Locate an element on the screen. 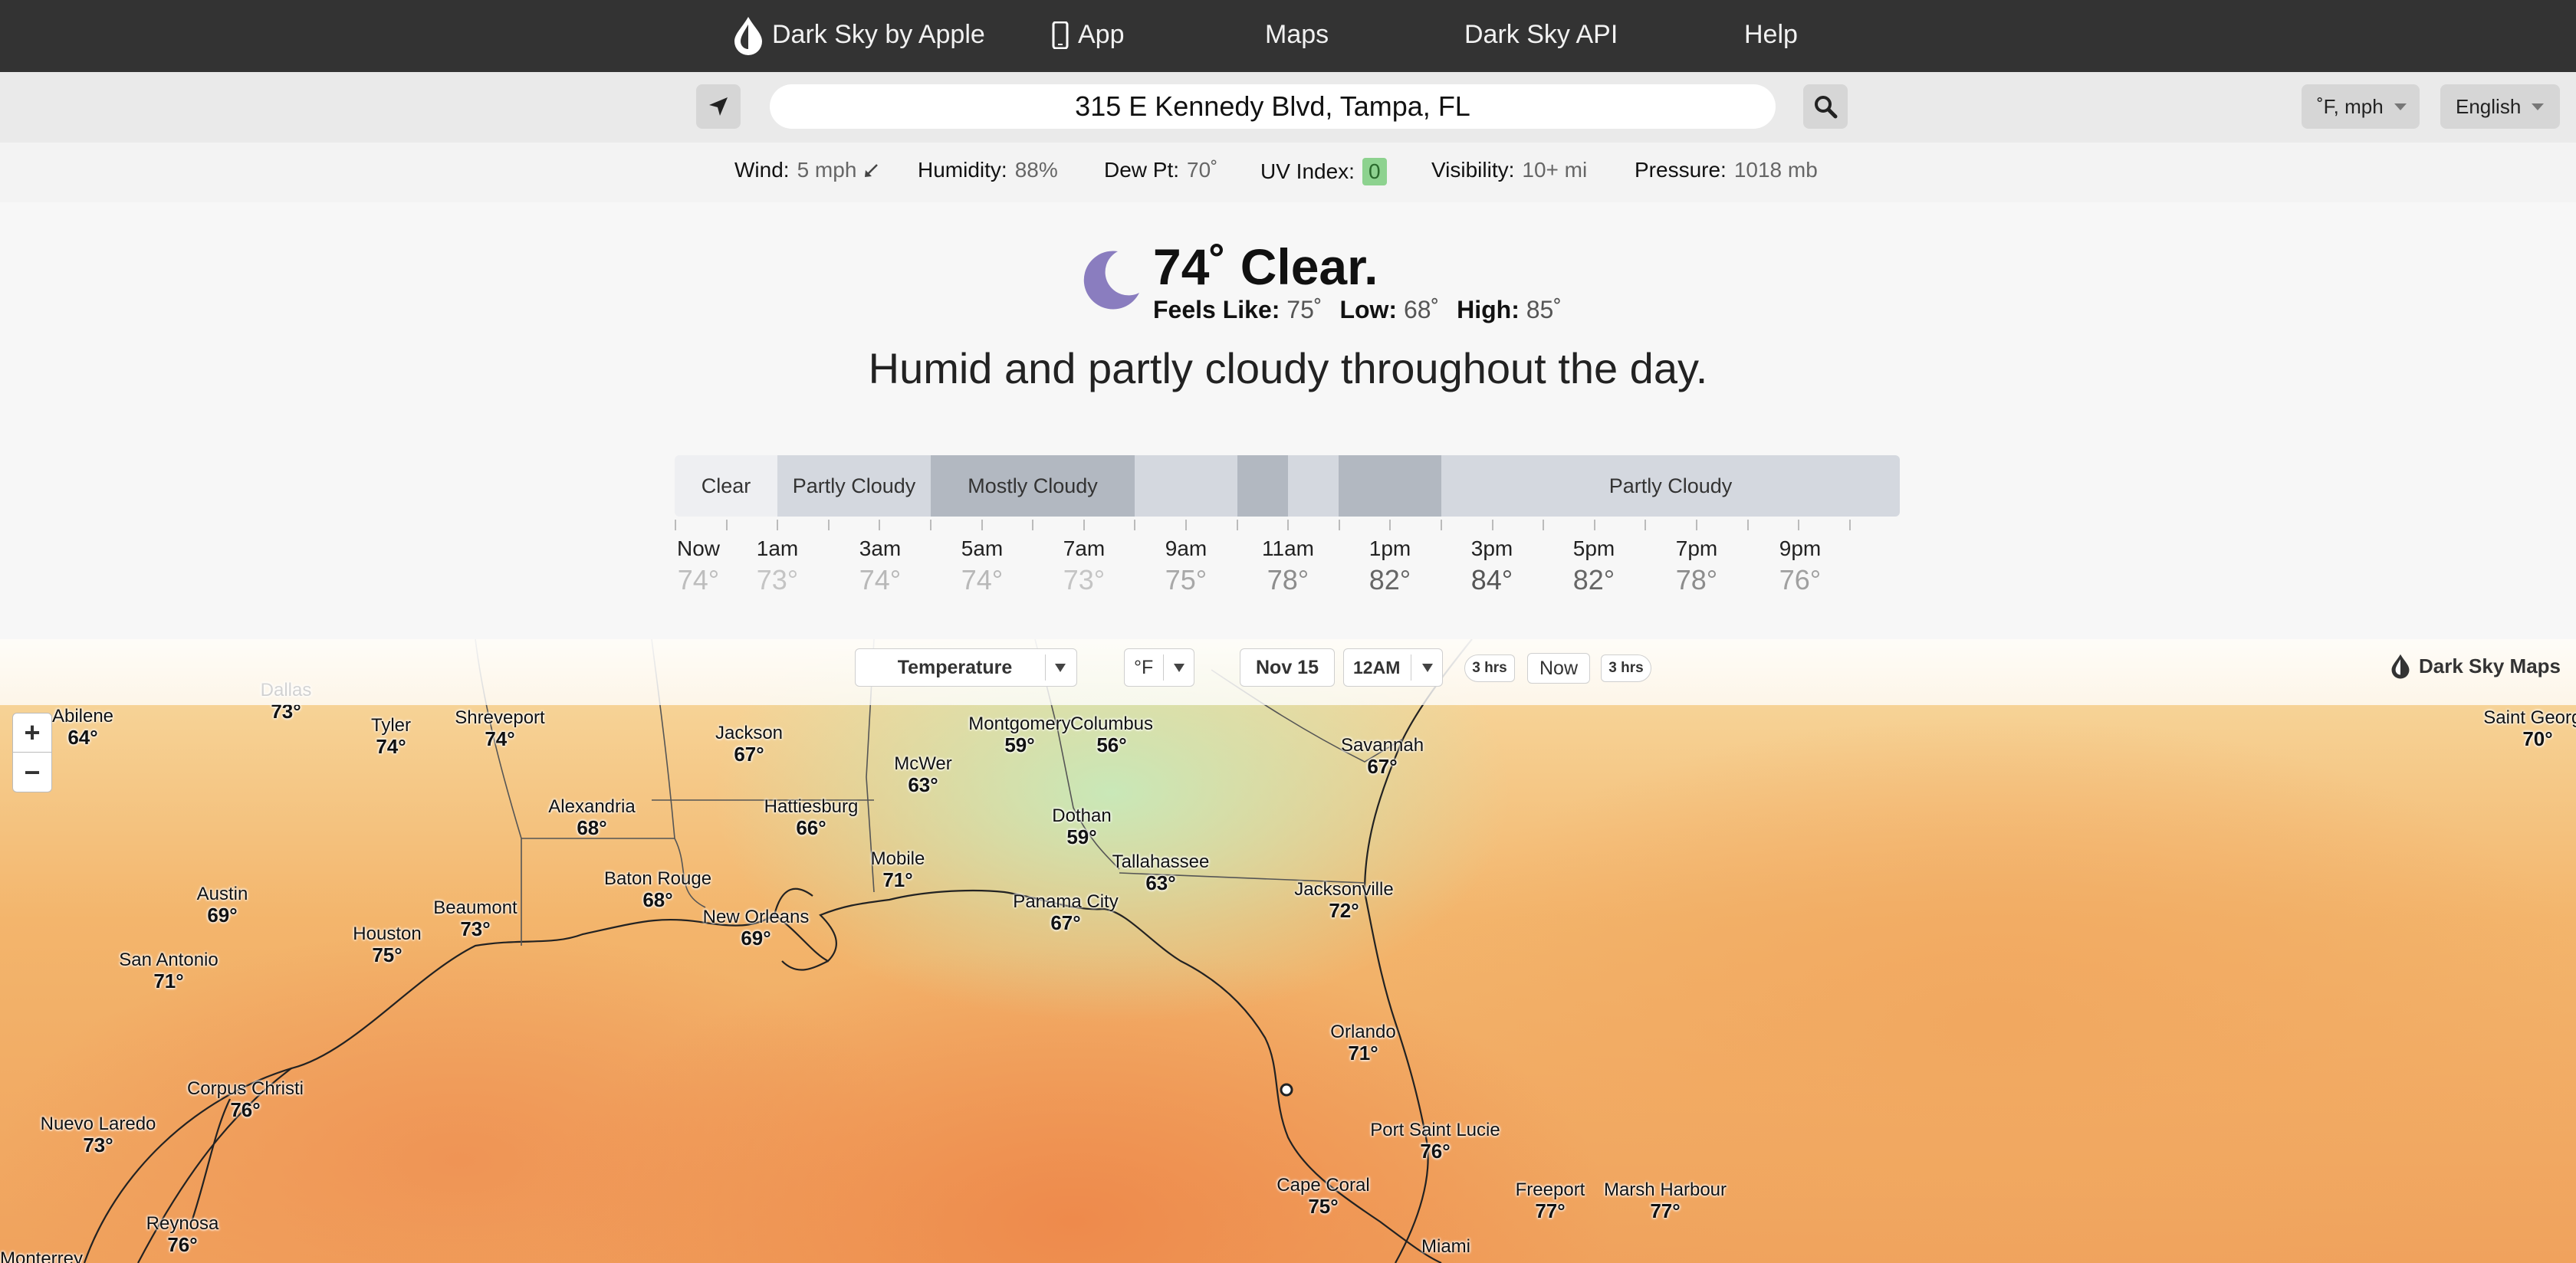 The width and height of the screenshot is (2576, 1263). city-temperature: 59° is located at coordinates (1081, 837).